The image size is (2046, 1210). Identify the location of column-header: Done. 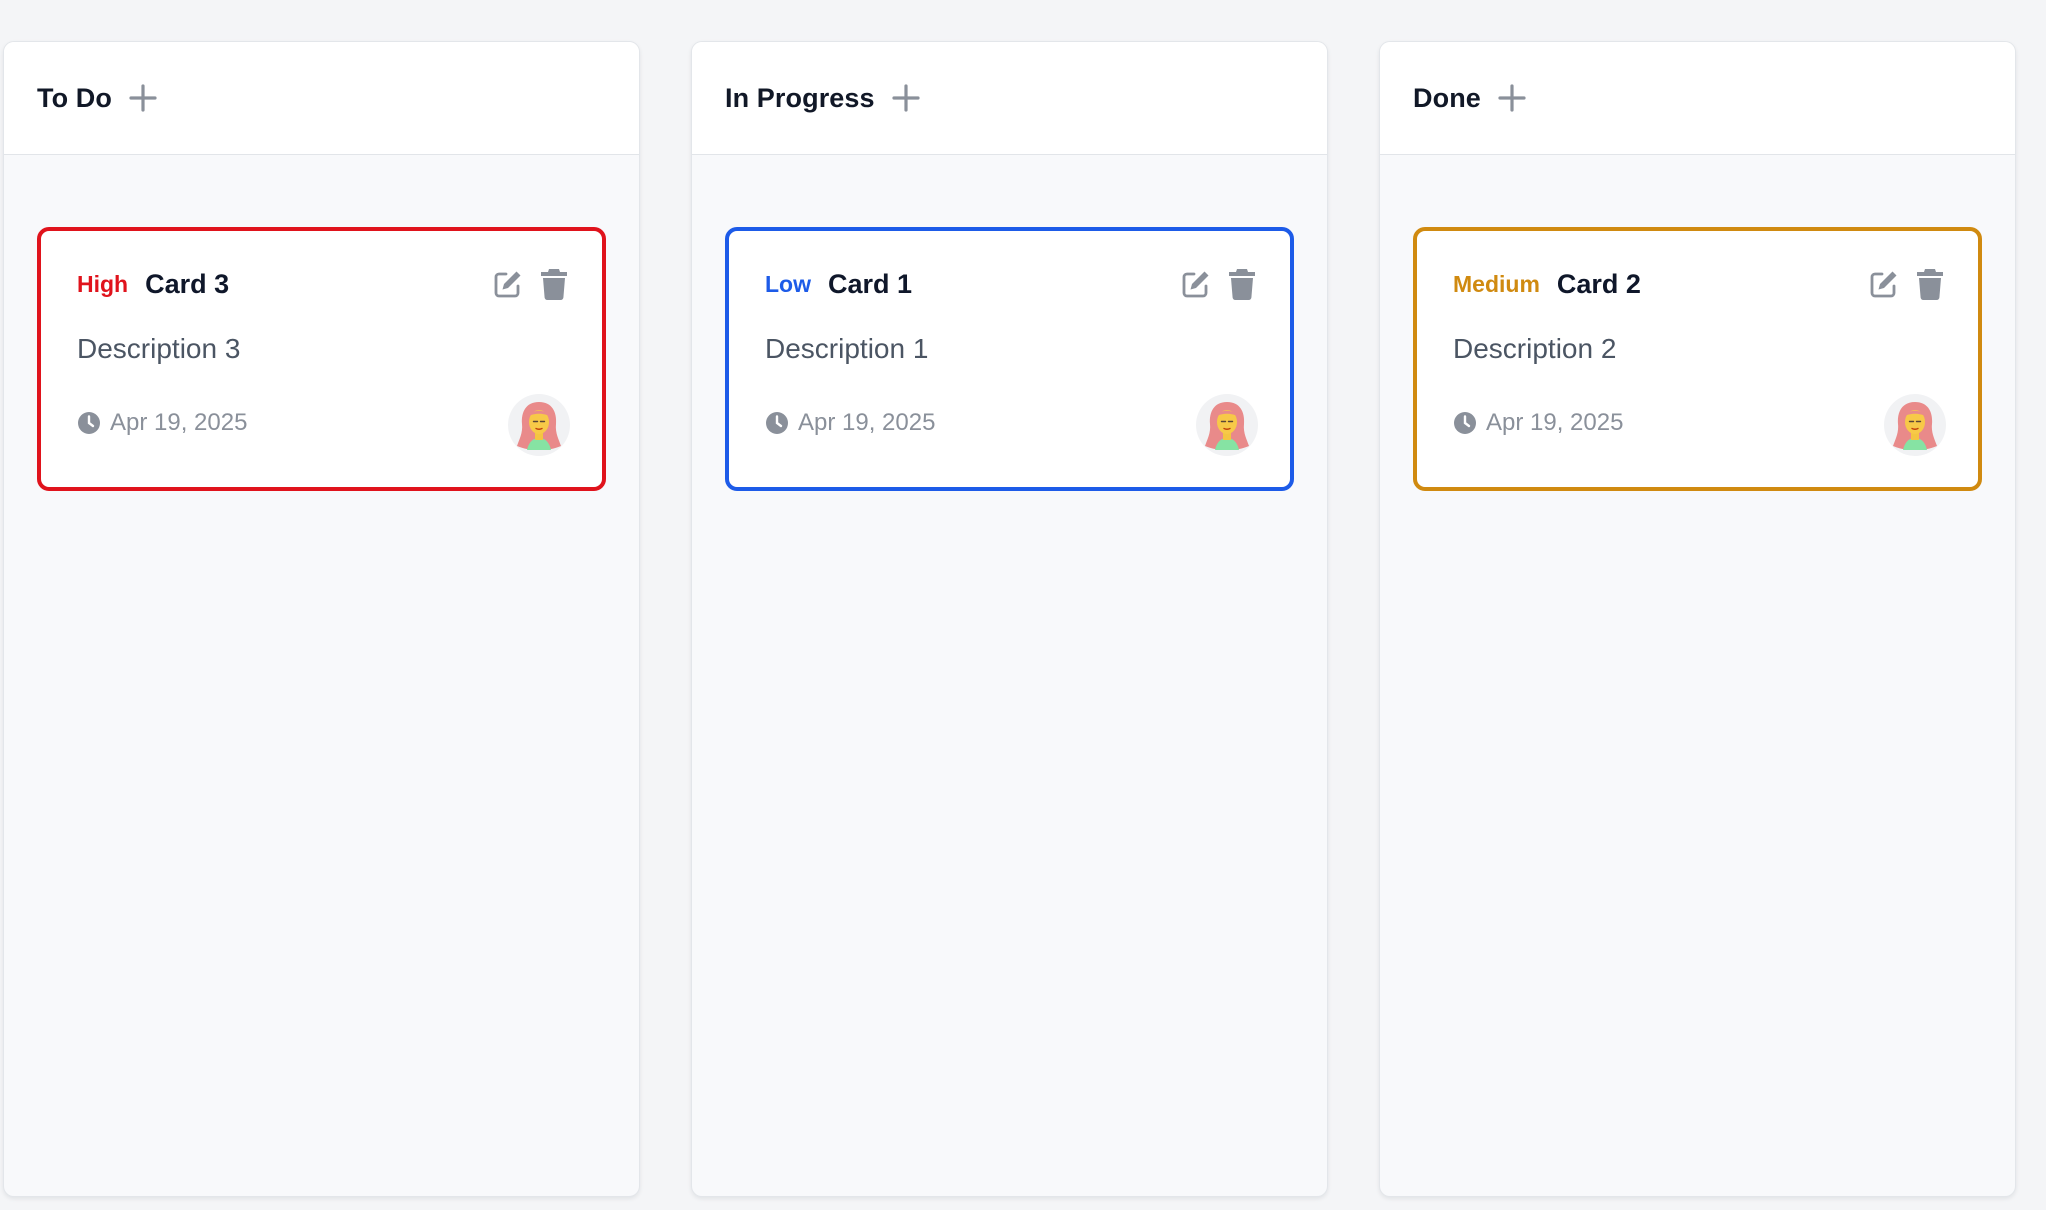
(1697, 98).